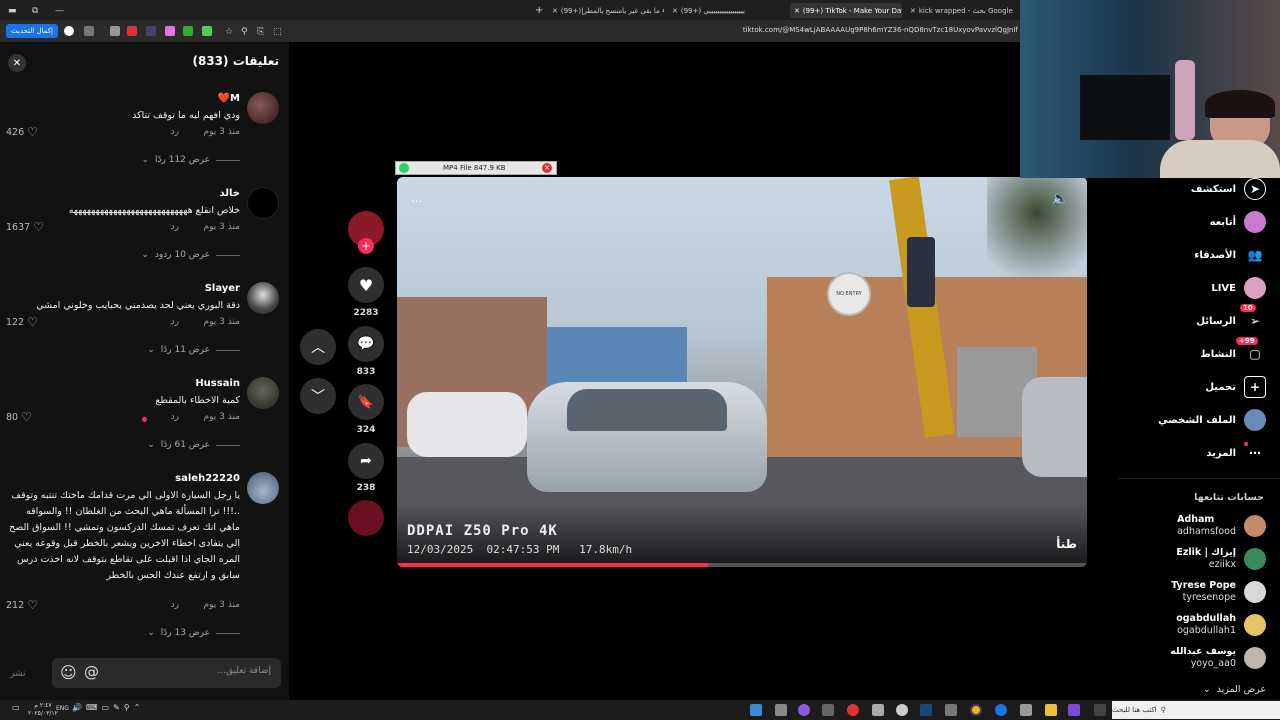 The height and width of the screenshot is (720, 1280). I want to click on nav-live: LIVE, so click(1238, 288).